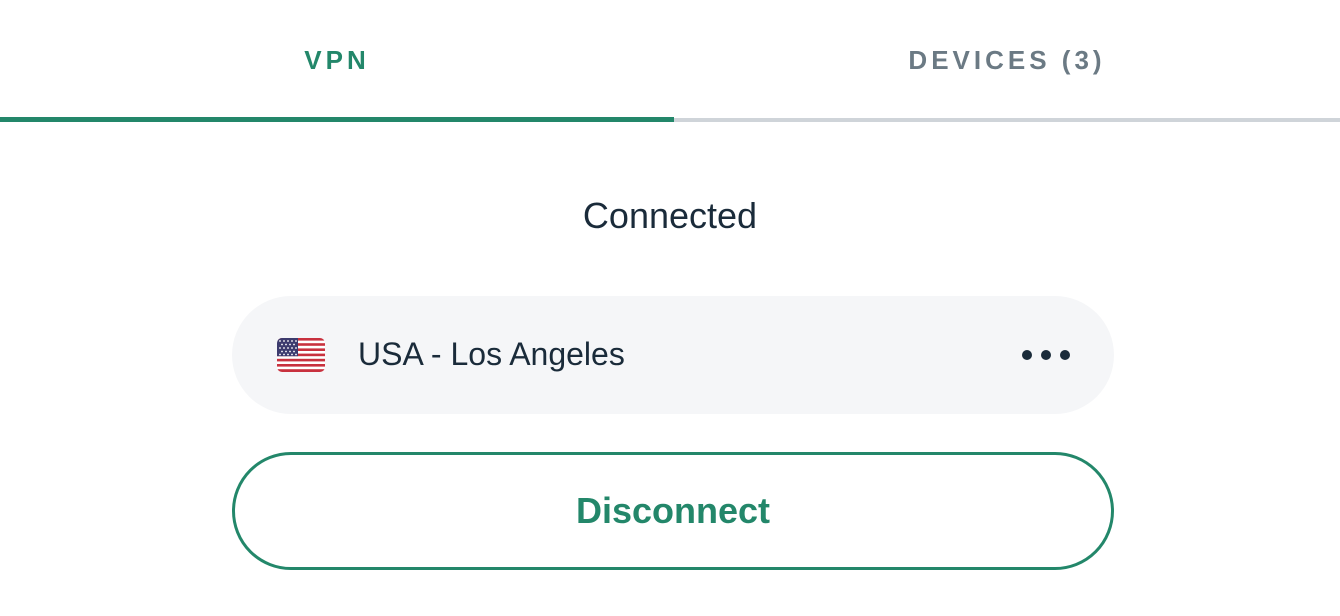 This screenshot has width=1340, height=616. I want to click on connection-status: Connected, so click(670, 215).